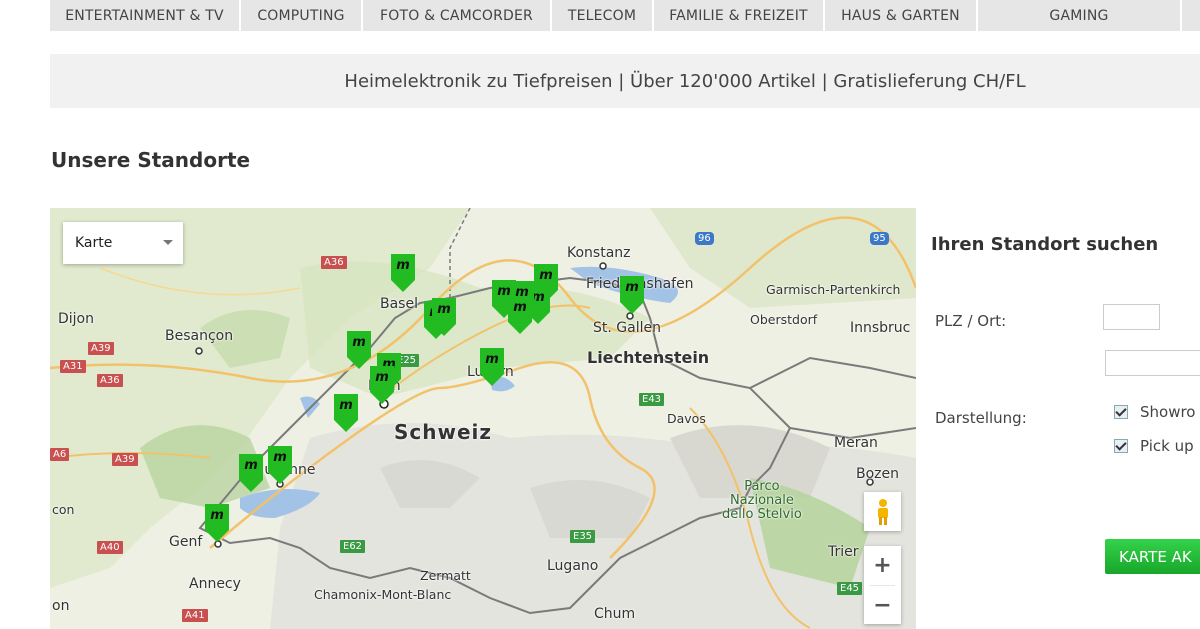  I want to click on map-type-select: Karte, so click(123, 243).